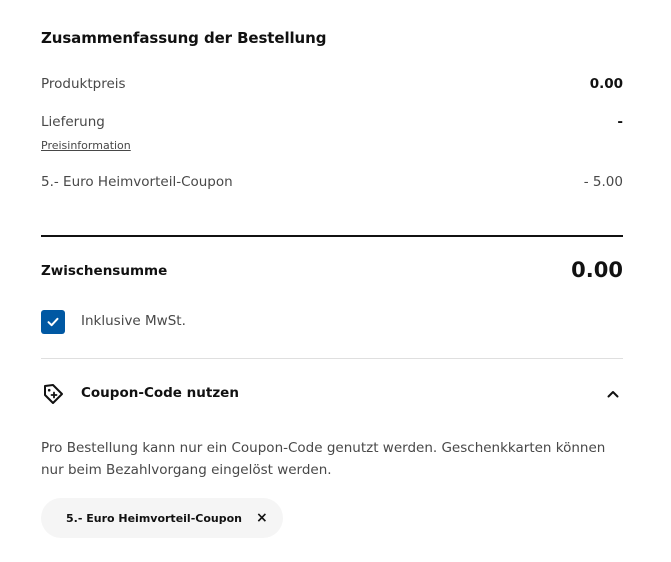 Image resolution: width=671 pixels, height=562 pixels. Describe the element at coordinates (86, 145) in the screenshot. I see `price-information-link: Preisinformation` at that location.